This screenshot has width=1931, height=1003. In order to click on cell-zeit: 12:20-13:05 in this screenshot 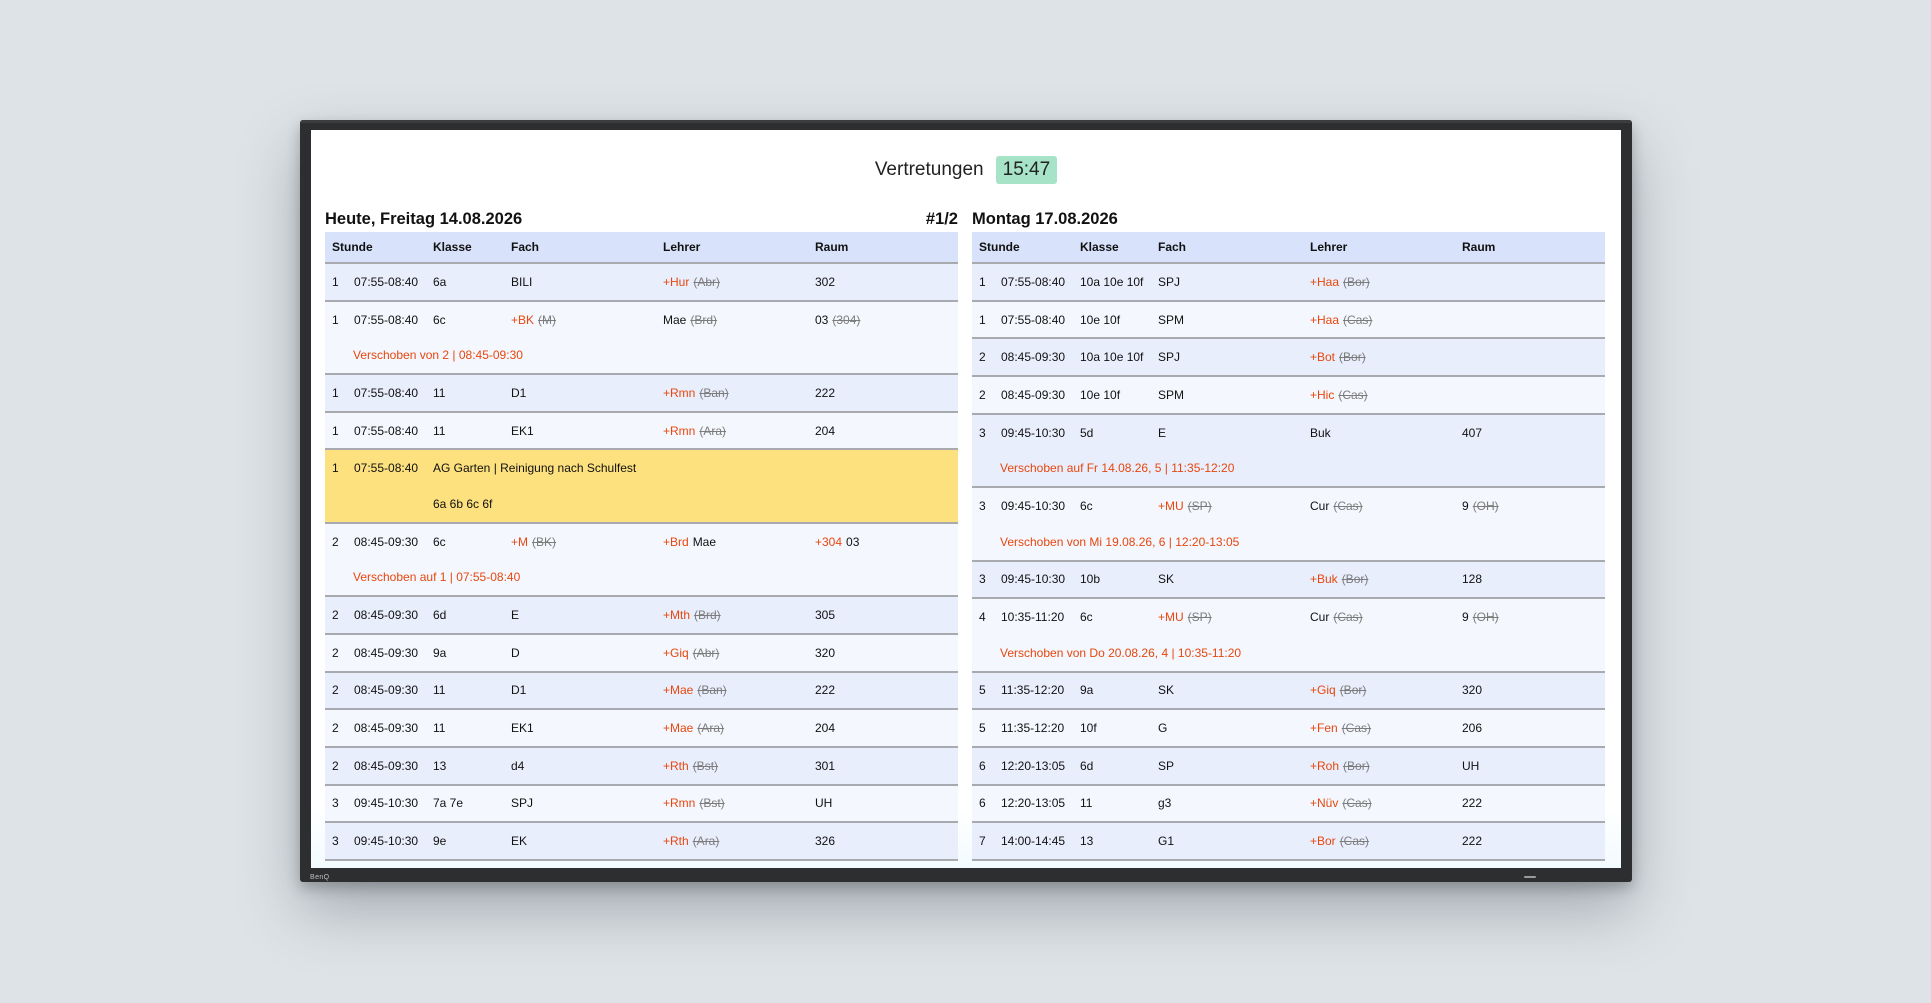, I will do `click(1040, 766)`.